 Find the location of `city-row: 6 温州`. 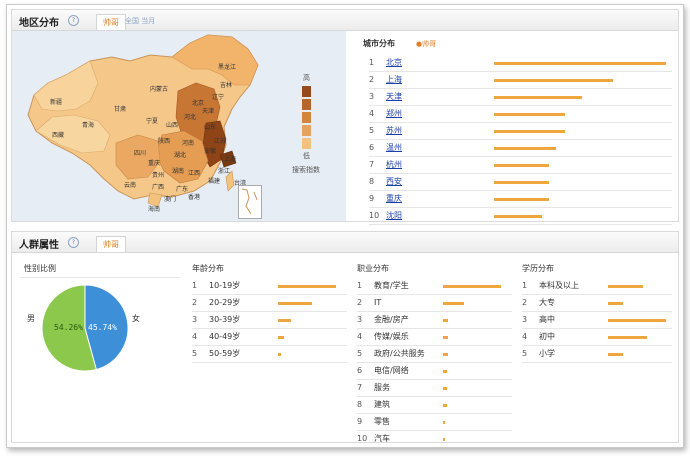

city-row: 6 温州 is located at coordinates (520, 148).